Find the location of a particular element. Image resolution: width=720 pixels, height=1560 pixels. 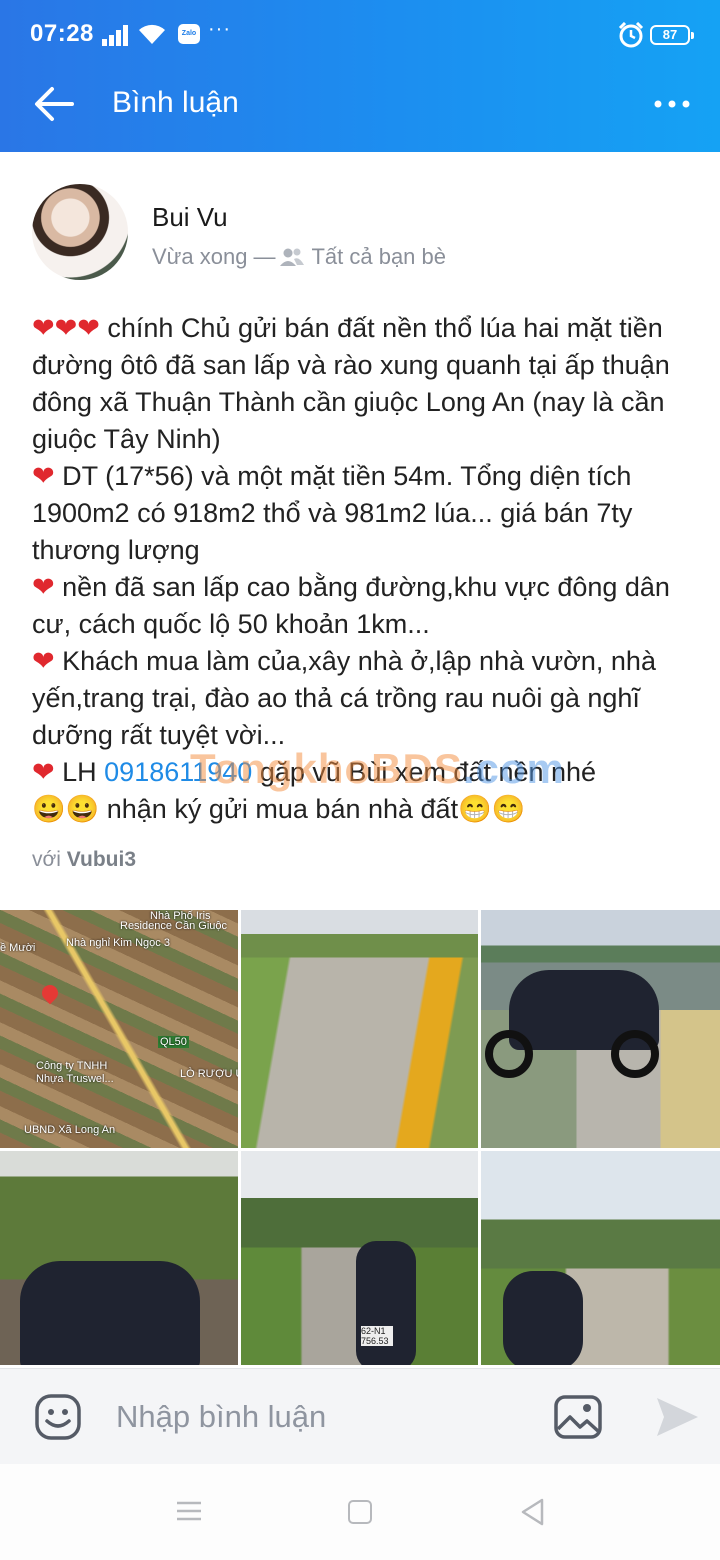

alarm-icon is located at coordinates (631, 35).